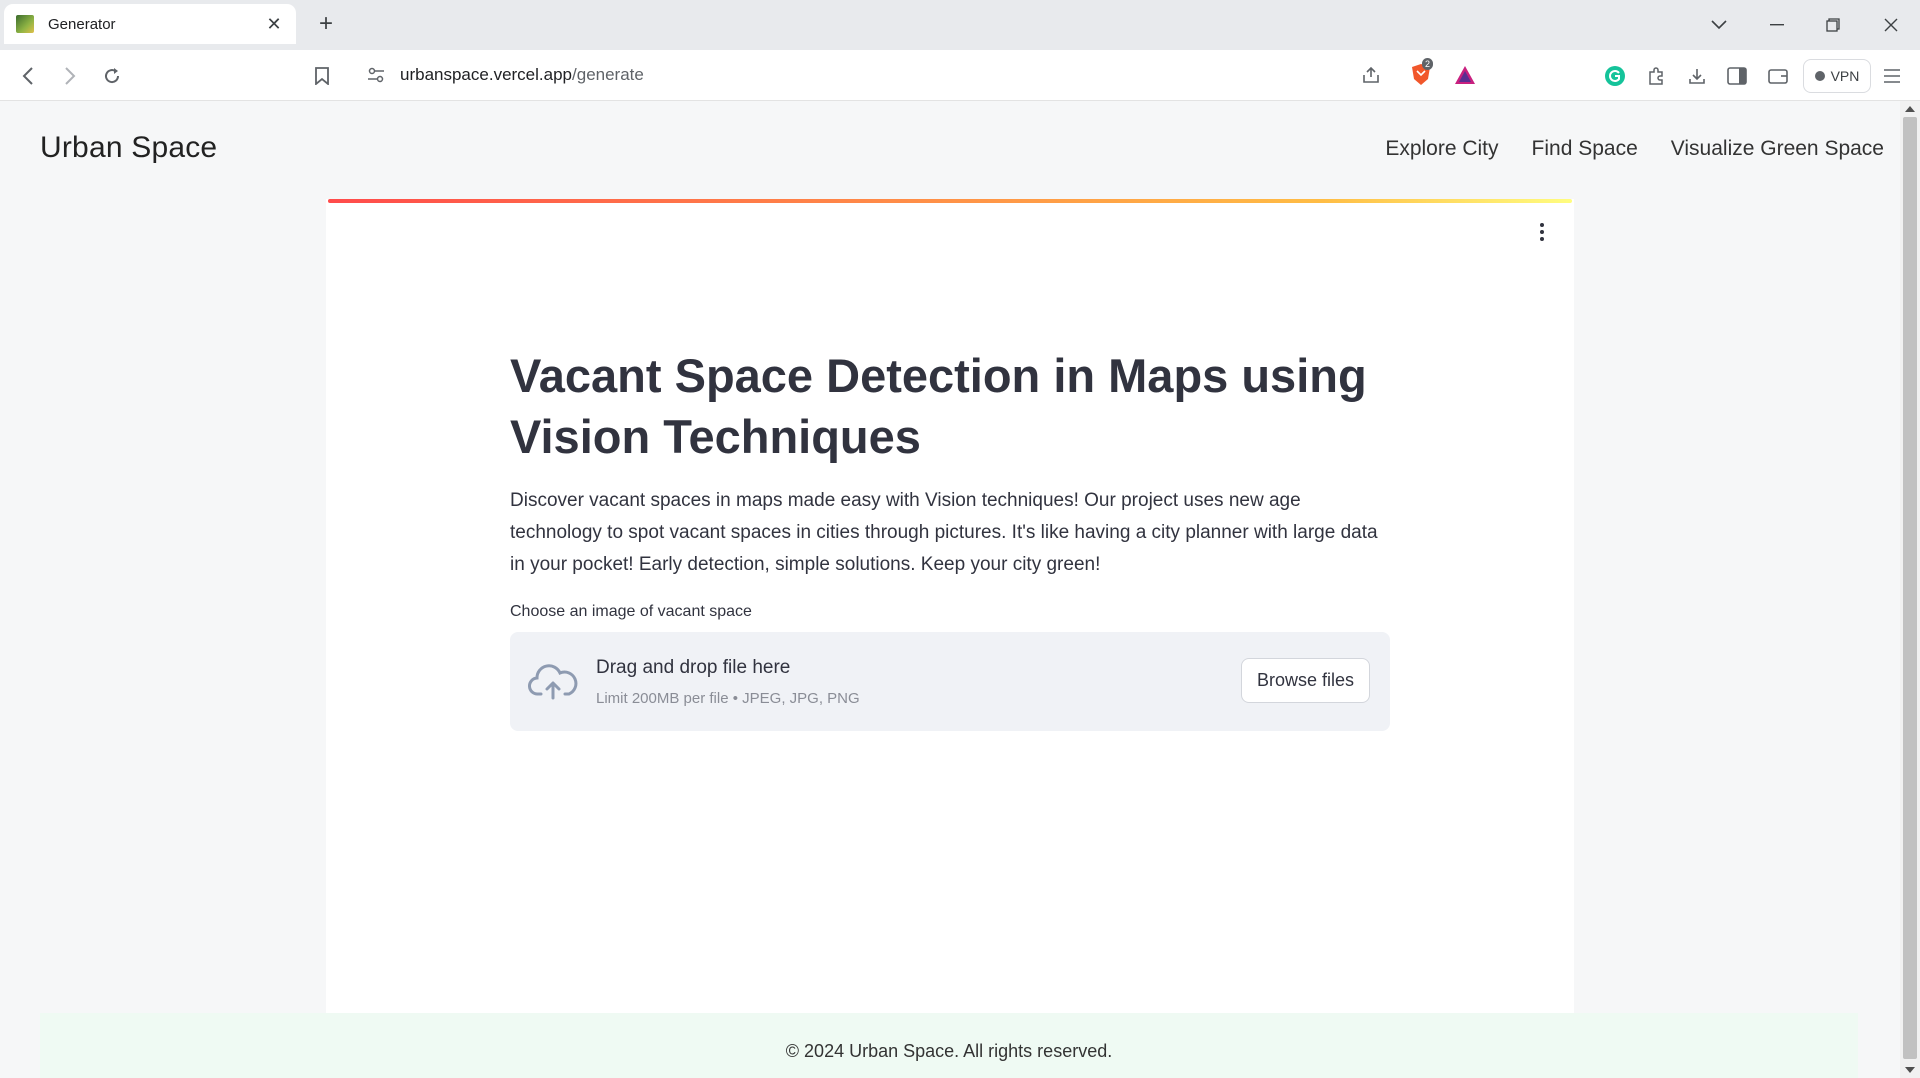  What do you see at coordinates (1656, 76) in the screenshot?
I see `extensions-icon` at bounding box center [1656, 76].